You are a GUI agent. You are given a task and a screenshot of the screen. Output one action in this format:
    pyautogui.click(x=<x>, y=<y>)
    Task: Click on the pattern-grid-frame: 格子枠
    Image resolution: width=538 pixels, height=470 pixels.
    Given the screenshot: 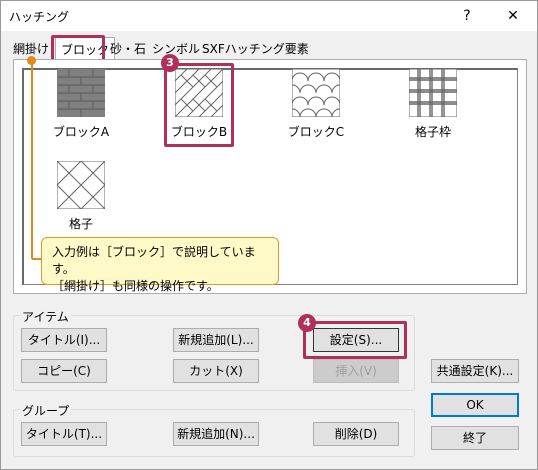 What is the action you would take?
    pyautogui.click(x=433, y=109)
    